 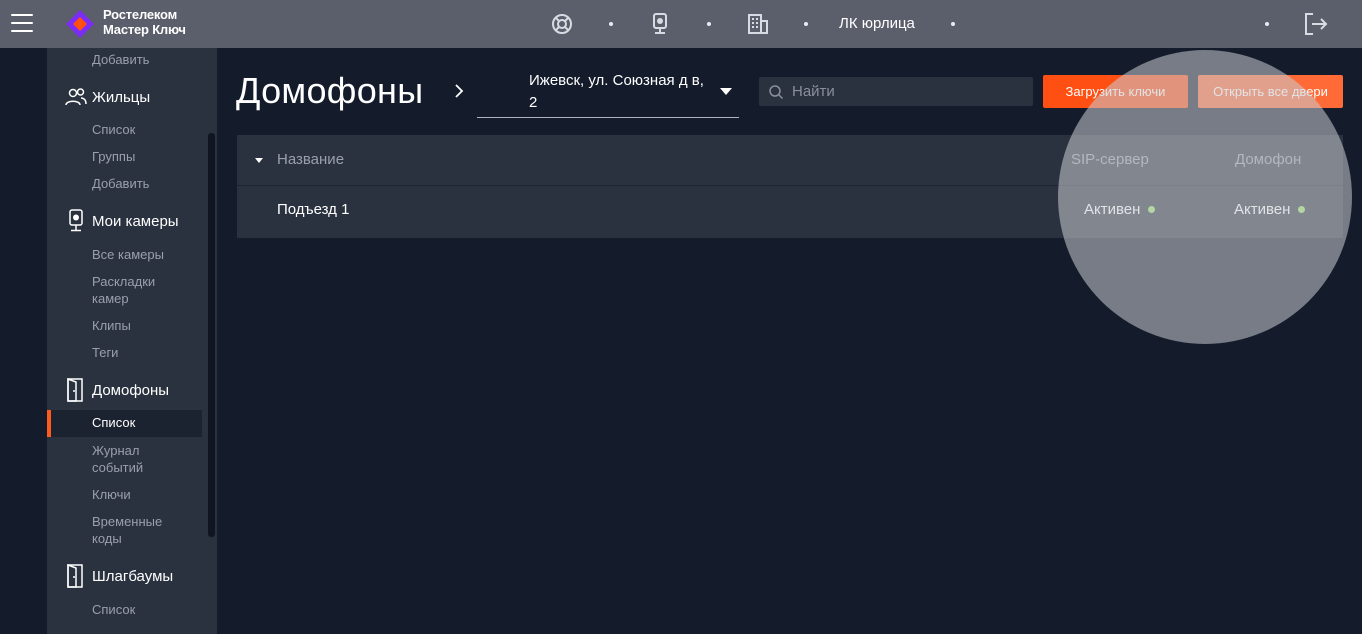 I want to click on building-icon, so click(x=758, y=24).